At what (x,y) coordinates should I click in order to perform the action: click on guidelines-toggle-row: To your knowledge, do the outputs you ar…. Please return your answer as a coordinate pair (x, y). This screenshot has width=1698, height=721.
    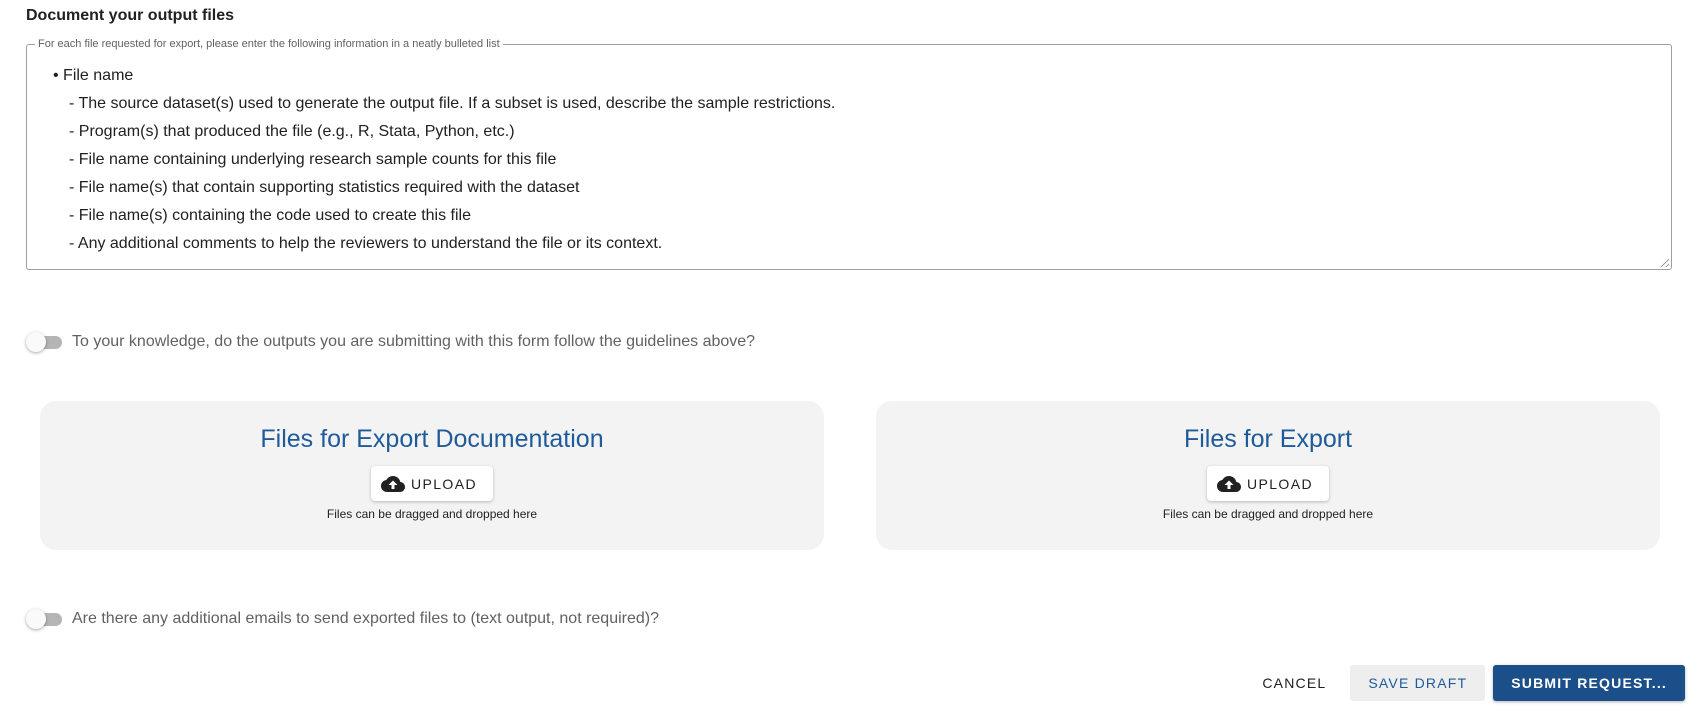
    Looking at the image, I should click on (390, 342).